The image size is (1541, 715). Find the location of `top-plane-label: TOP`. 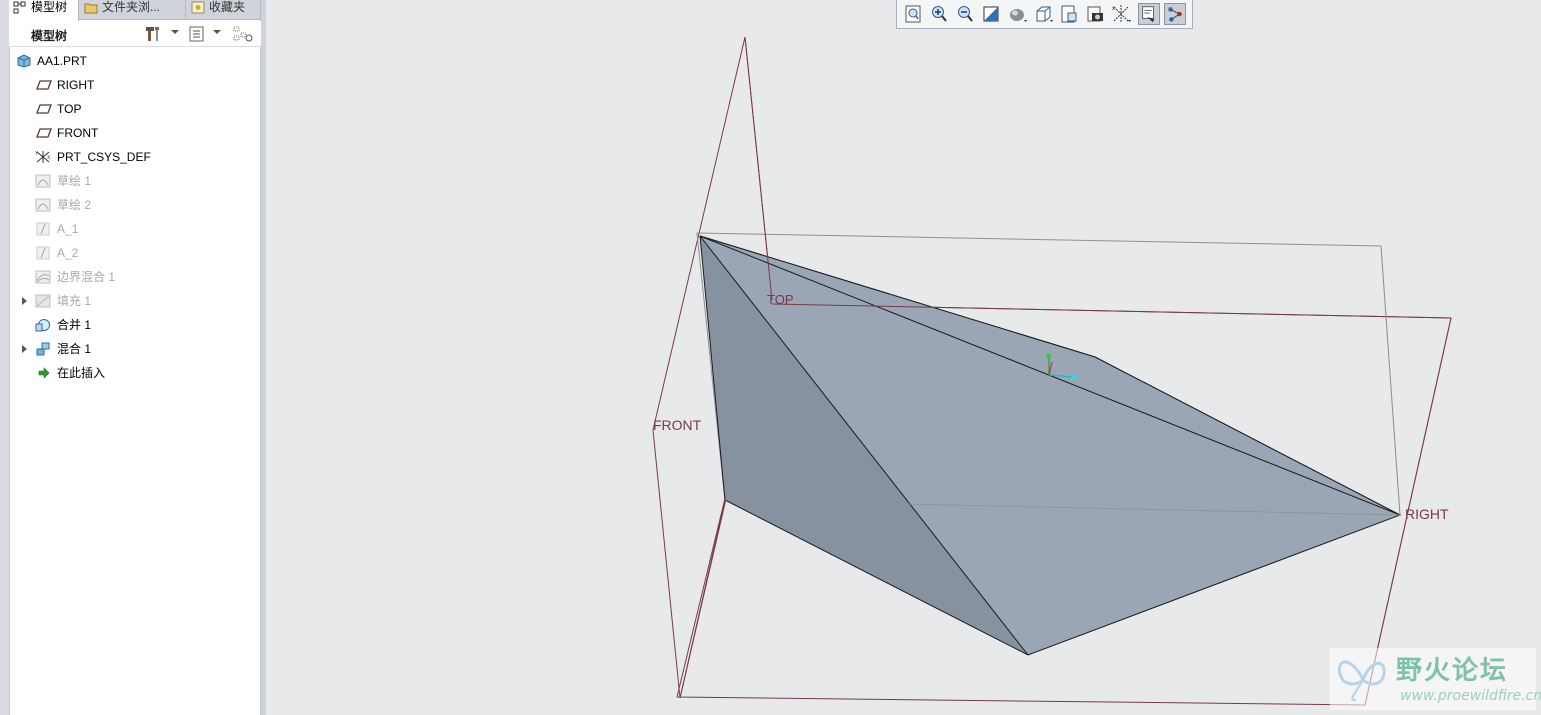

top-plane-label: TOP is located at coordinates (780, 299).